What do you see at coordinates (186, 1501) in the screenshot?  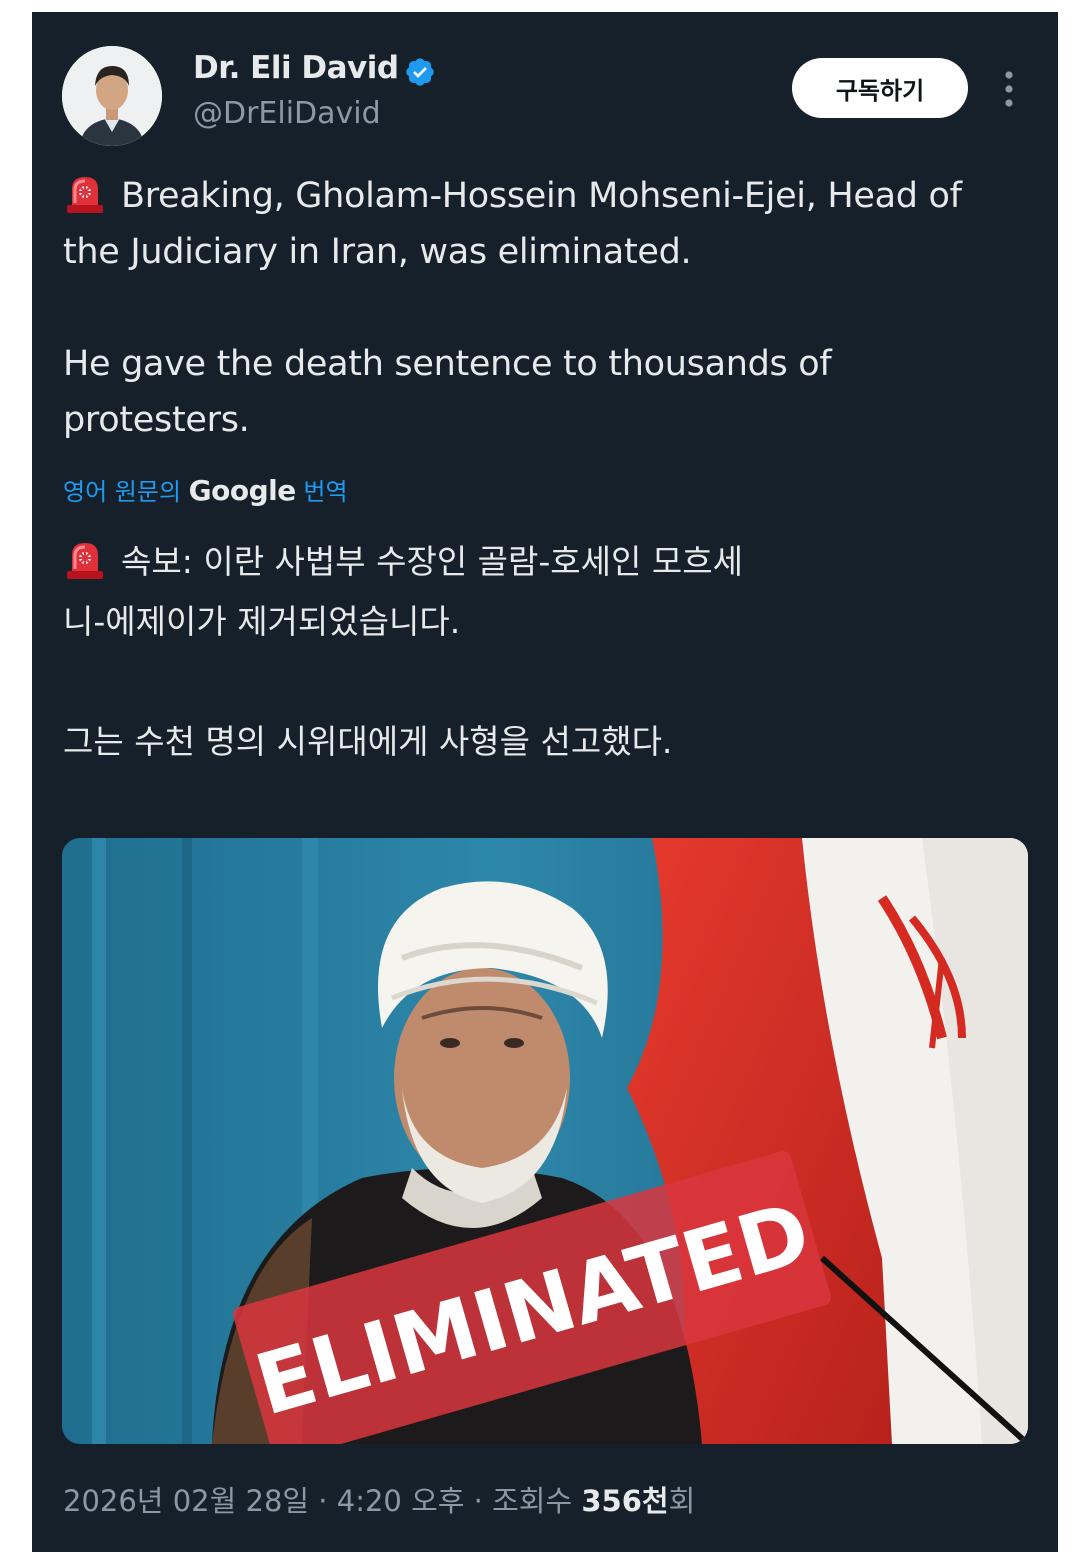 I see `tweet-date: 2026년 02월 28일` at bounding box center [186, 1501].